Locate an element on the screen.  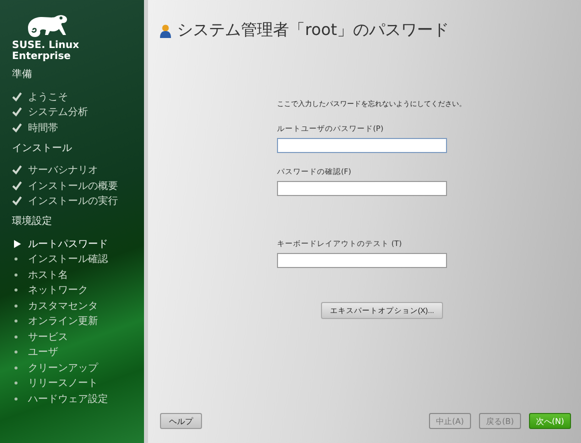
step-group-title: 準備 is located at coordinates (22, 75).